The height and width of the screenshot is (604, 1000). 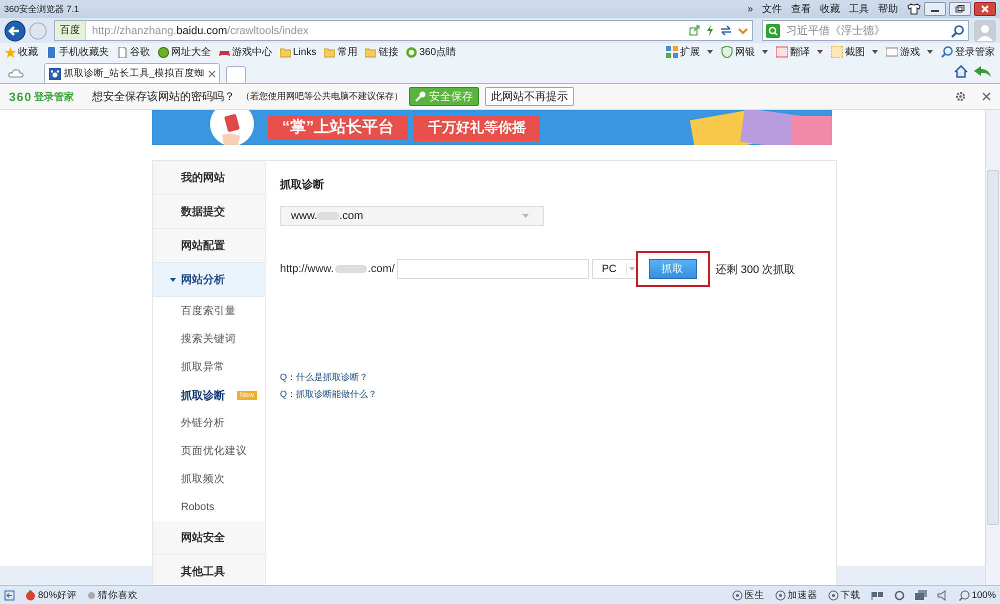 What do you see at coordinates (888, 9) in the screenshot?
I see `menu-item: 帮助` at bounding box center [888, 9].